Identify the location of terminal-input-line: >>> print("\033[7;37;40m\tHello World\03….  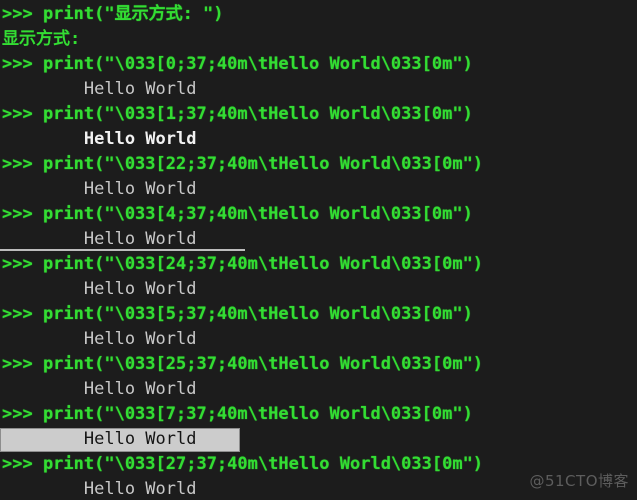
(318, 414).